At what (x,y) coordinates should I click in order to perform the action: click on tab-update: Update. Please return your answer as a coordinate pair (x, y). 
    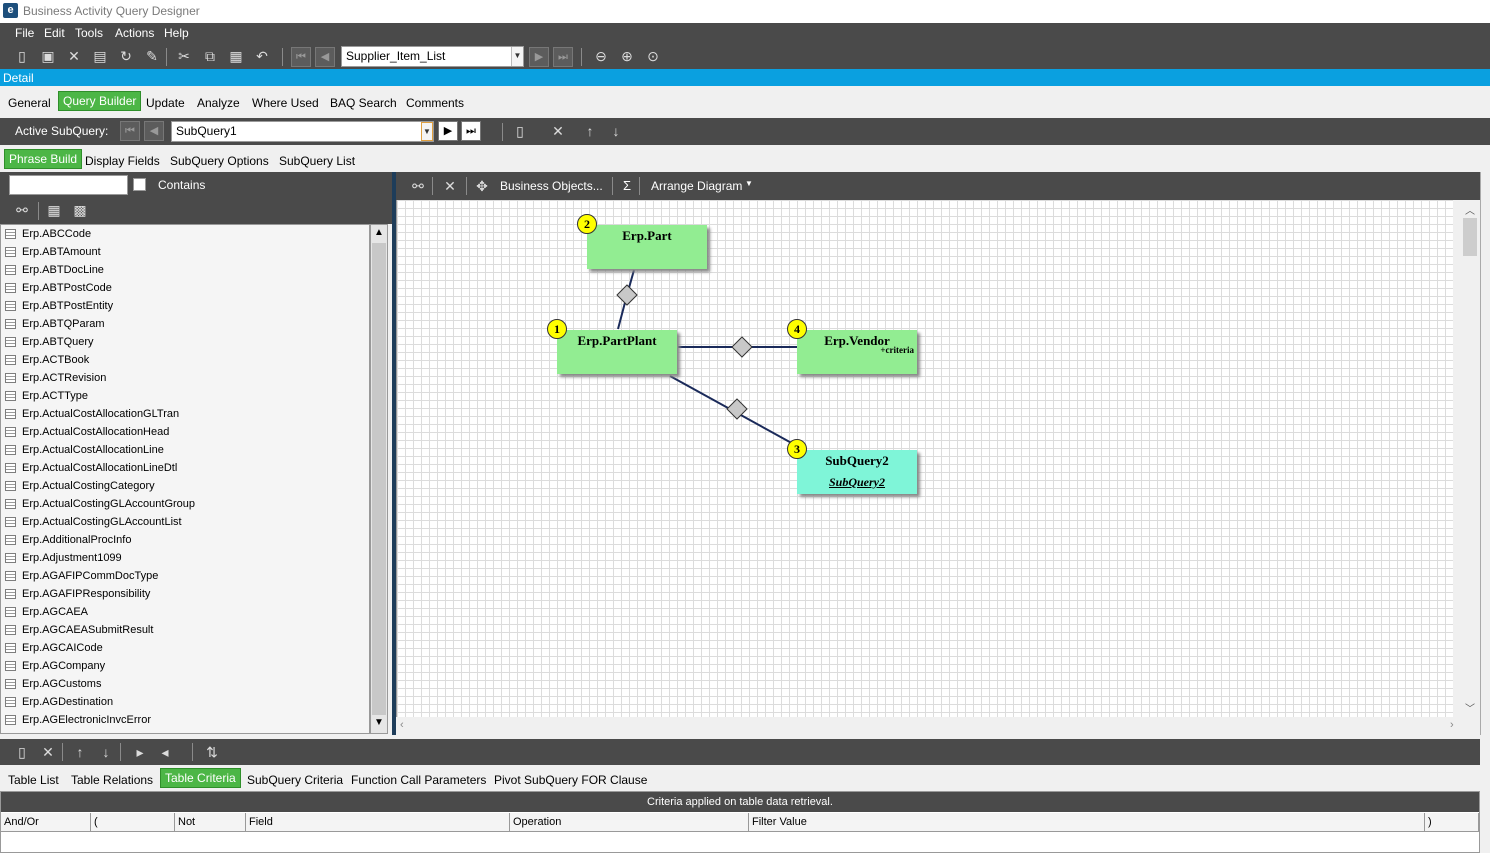
    Looking at the image, I should click on (165, 103).